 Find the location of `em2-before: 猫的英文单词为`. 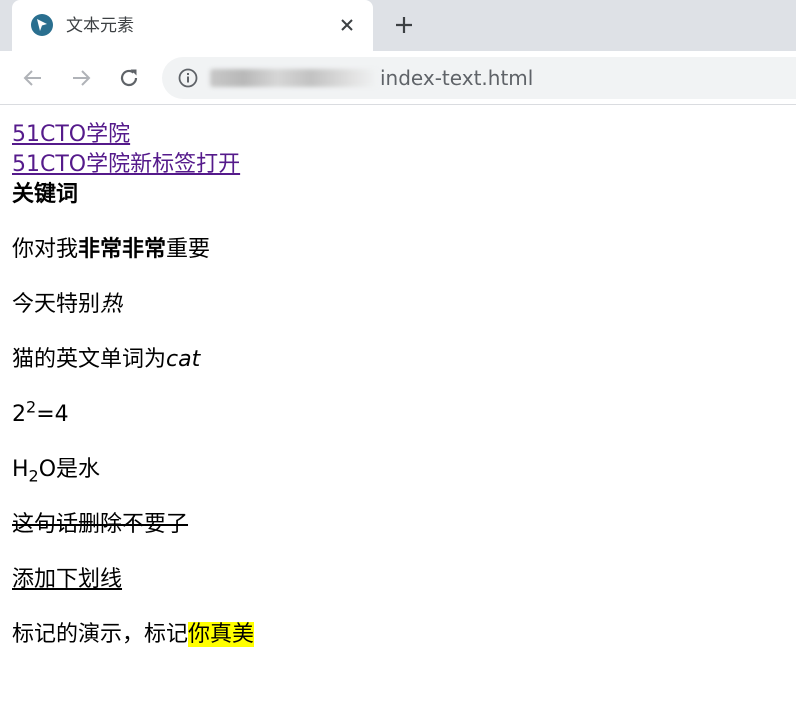

em2-before: 猫的英文单词为 is located at coordinates (89, 359).